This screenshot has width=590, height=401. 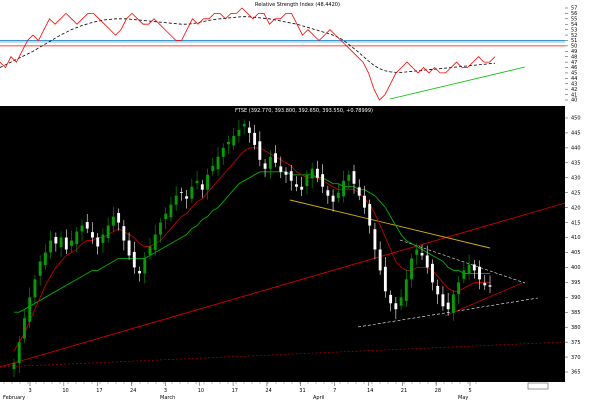 I want to click on x-day-label: 31, so click(x=302, y=391).